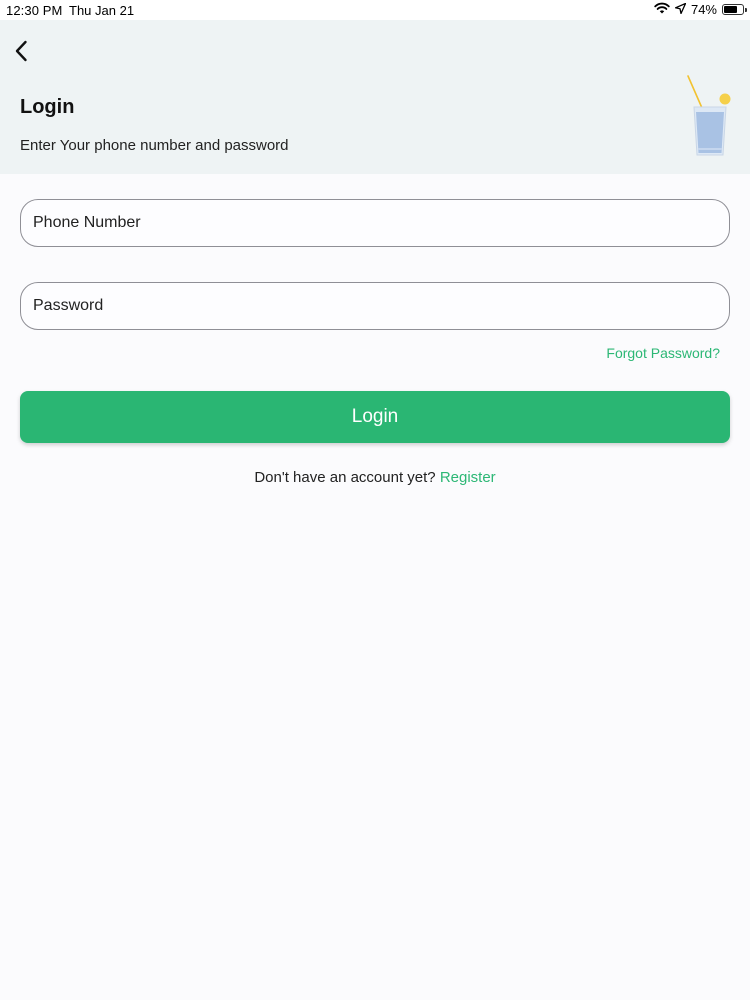  Describe the element at coordinates (468, 477) in the screenshot. I see `register-link: Register` at that location.